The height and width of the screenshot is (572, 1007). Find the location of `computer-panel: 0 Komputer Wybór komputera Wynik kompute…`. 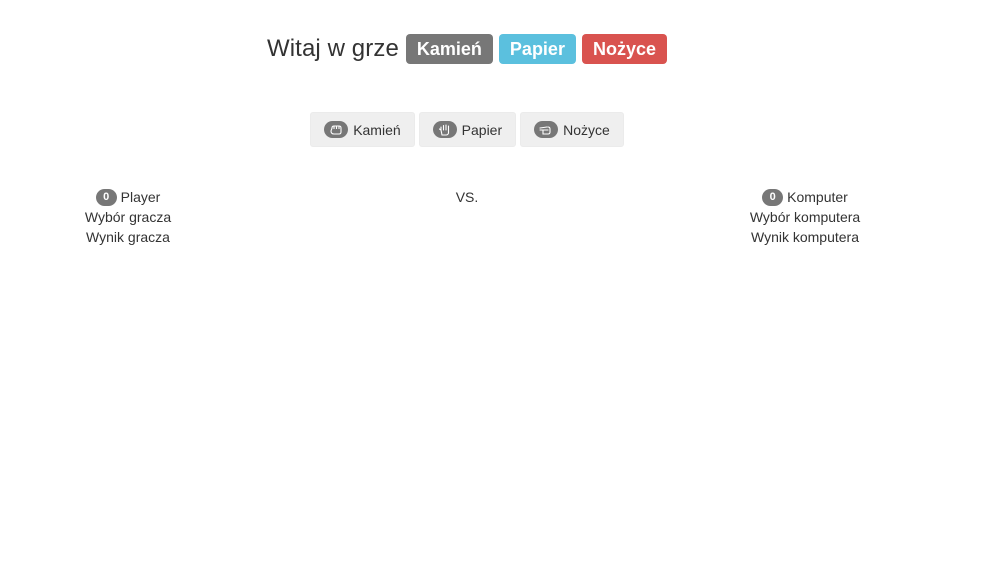

computer-panel: 0 Komputer Wybór komputera Wynik kompute… is located at coordinates (805, 217).